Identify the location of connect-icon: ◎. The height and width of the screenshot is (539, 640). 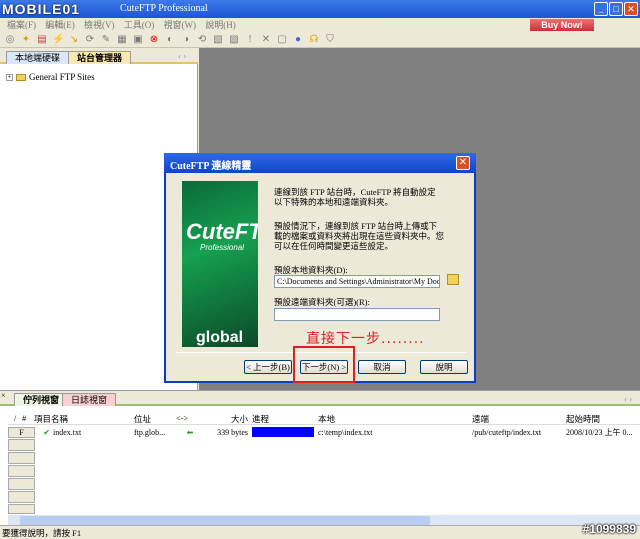
(10, 40).